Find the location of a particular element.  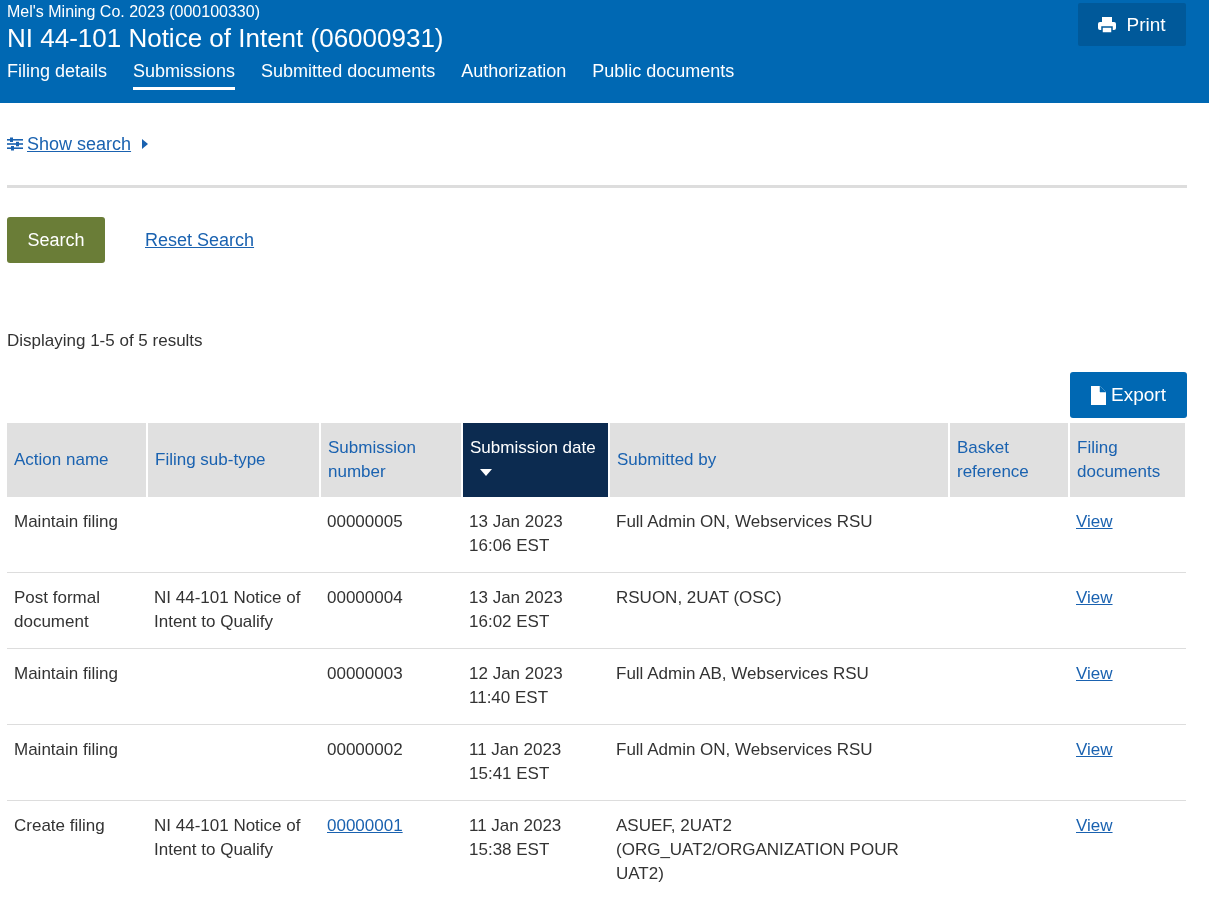

company-name: Mel's Mining Co. 2023 (000100330) is located at coordinates (134, 12).